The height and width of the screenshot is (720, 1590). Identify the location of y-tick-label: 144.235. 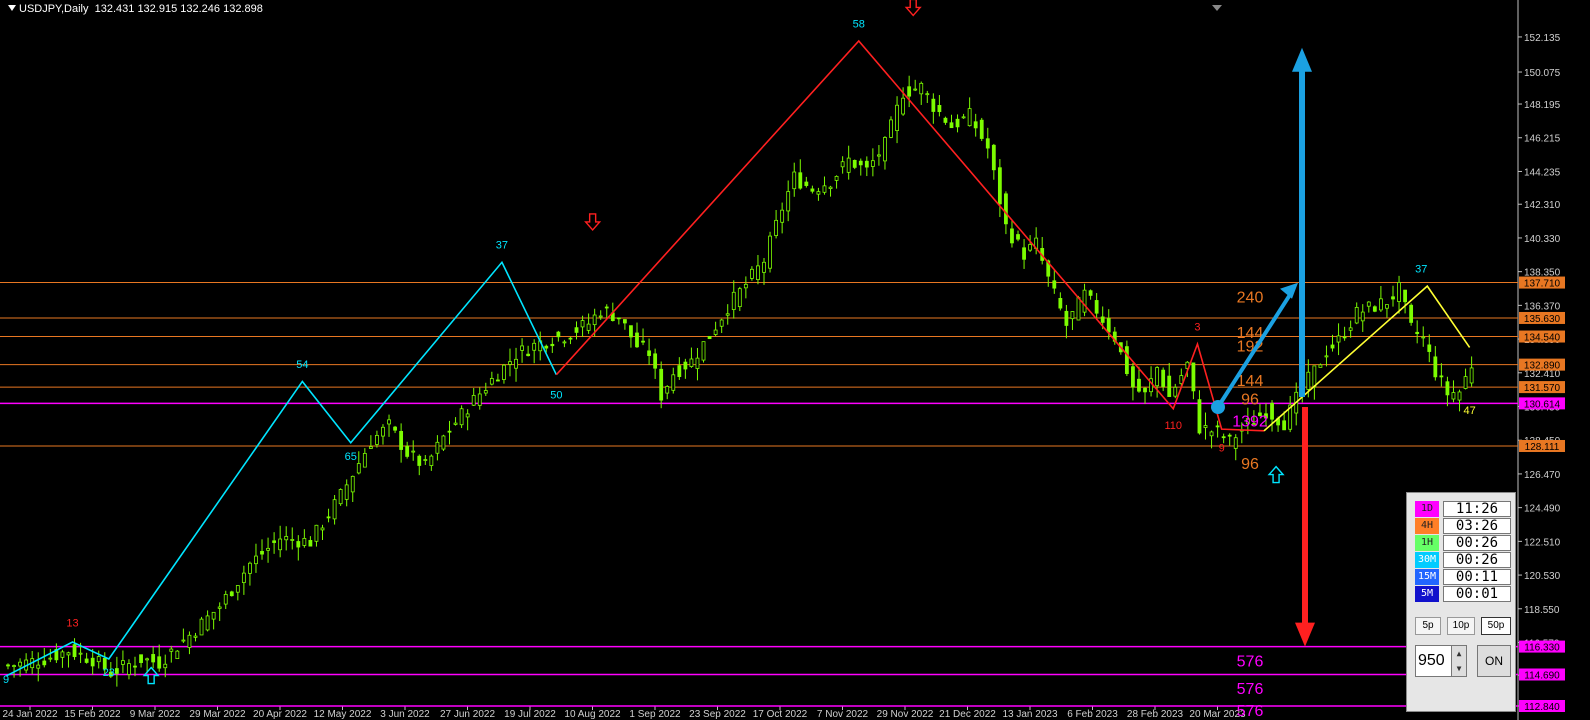
(1542, 172).